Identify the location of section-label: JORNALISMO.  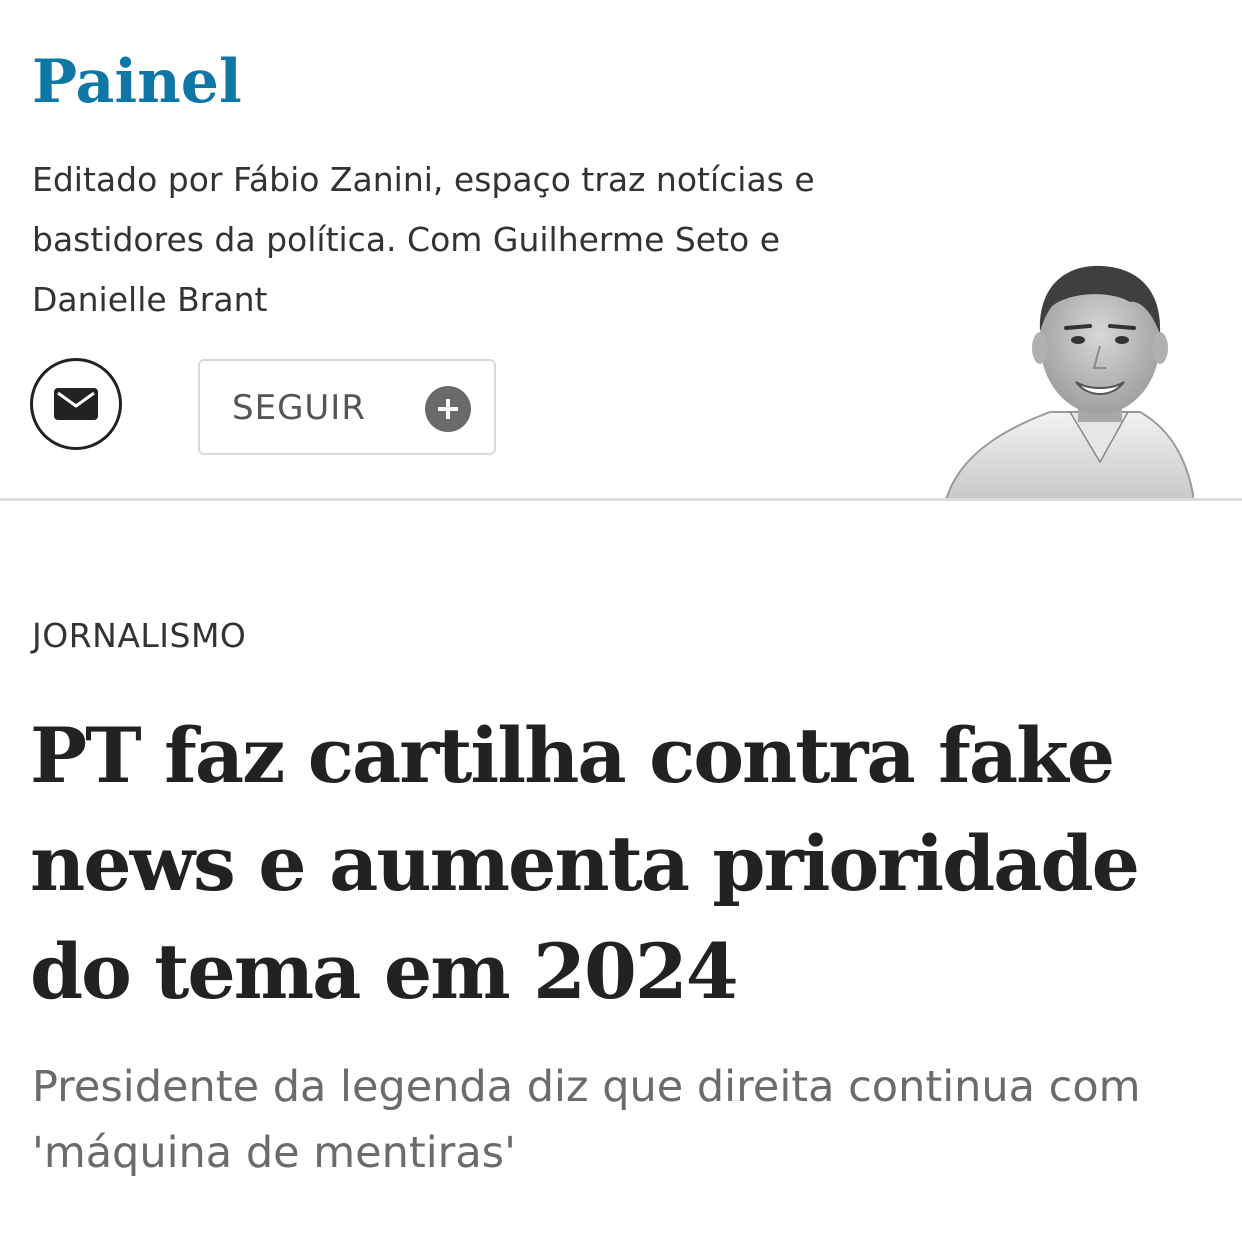
(139, 636).